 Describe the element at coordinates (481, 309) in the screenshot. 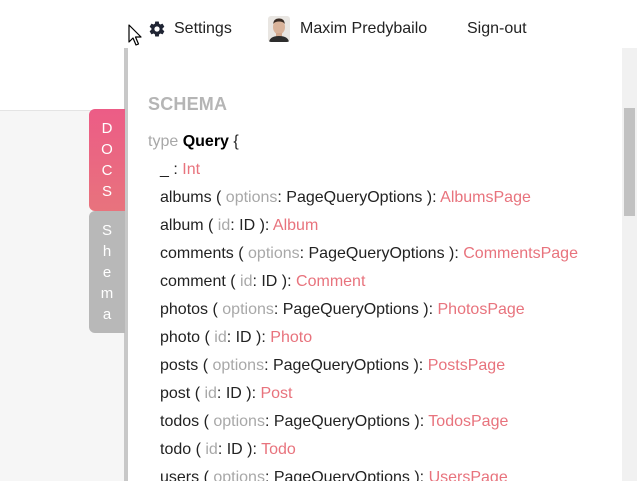

I see `field-return-type: PhotosPage` at that location.